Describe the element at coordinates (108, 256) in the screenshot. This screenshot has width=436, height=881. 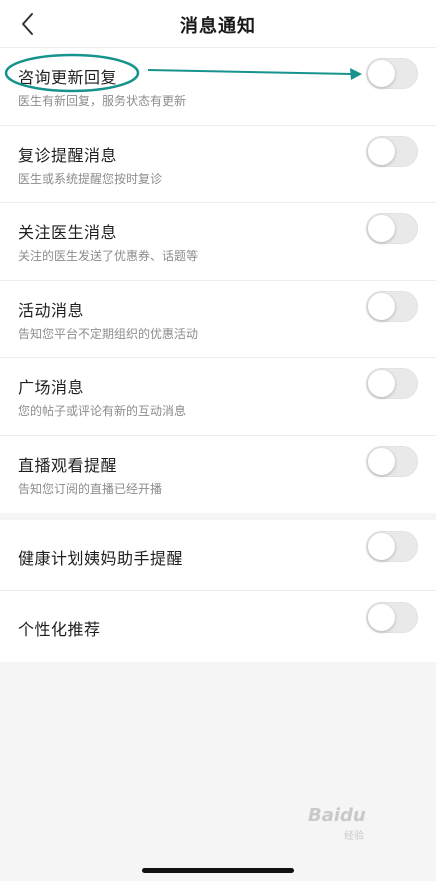
I see `setting-description: 关注的医生发送了优惠券、话题等` at that location.